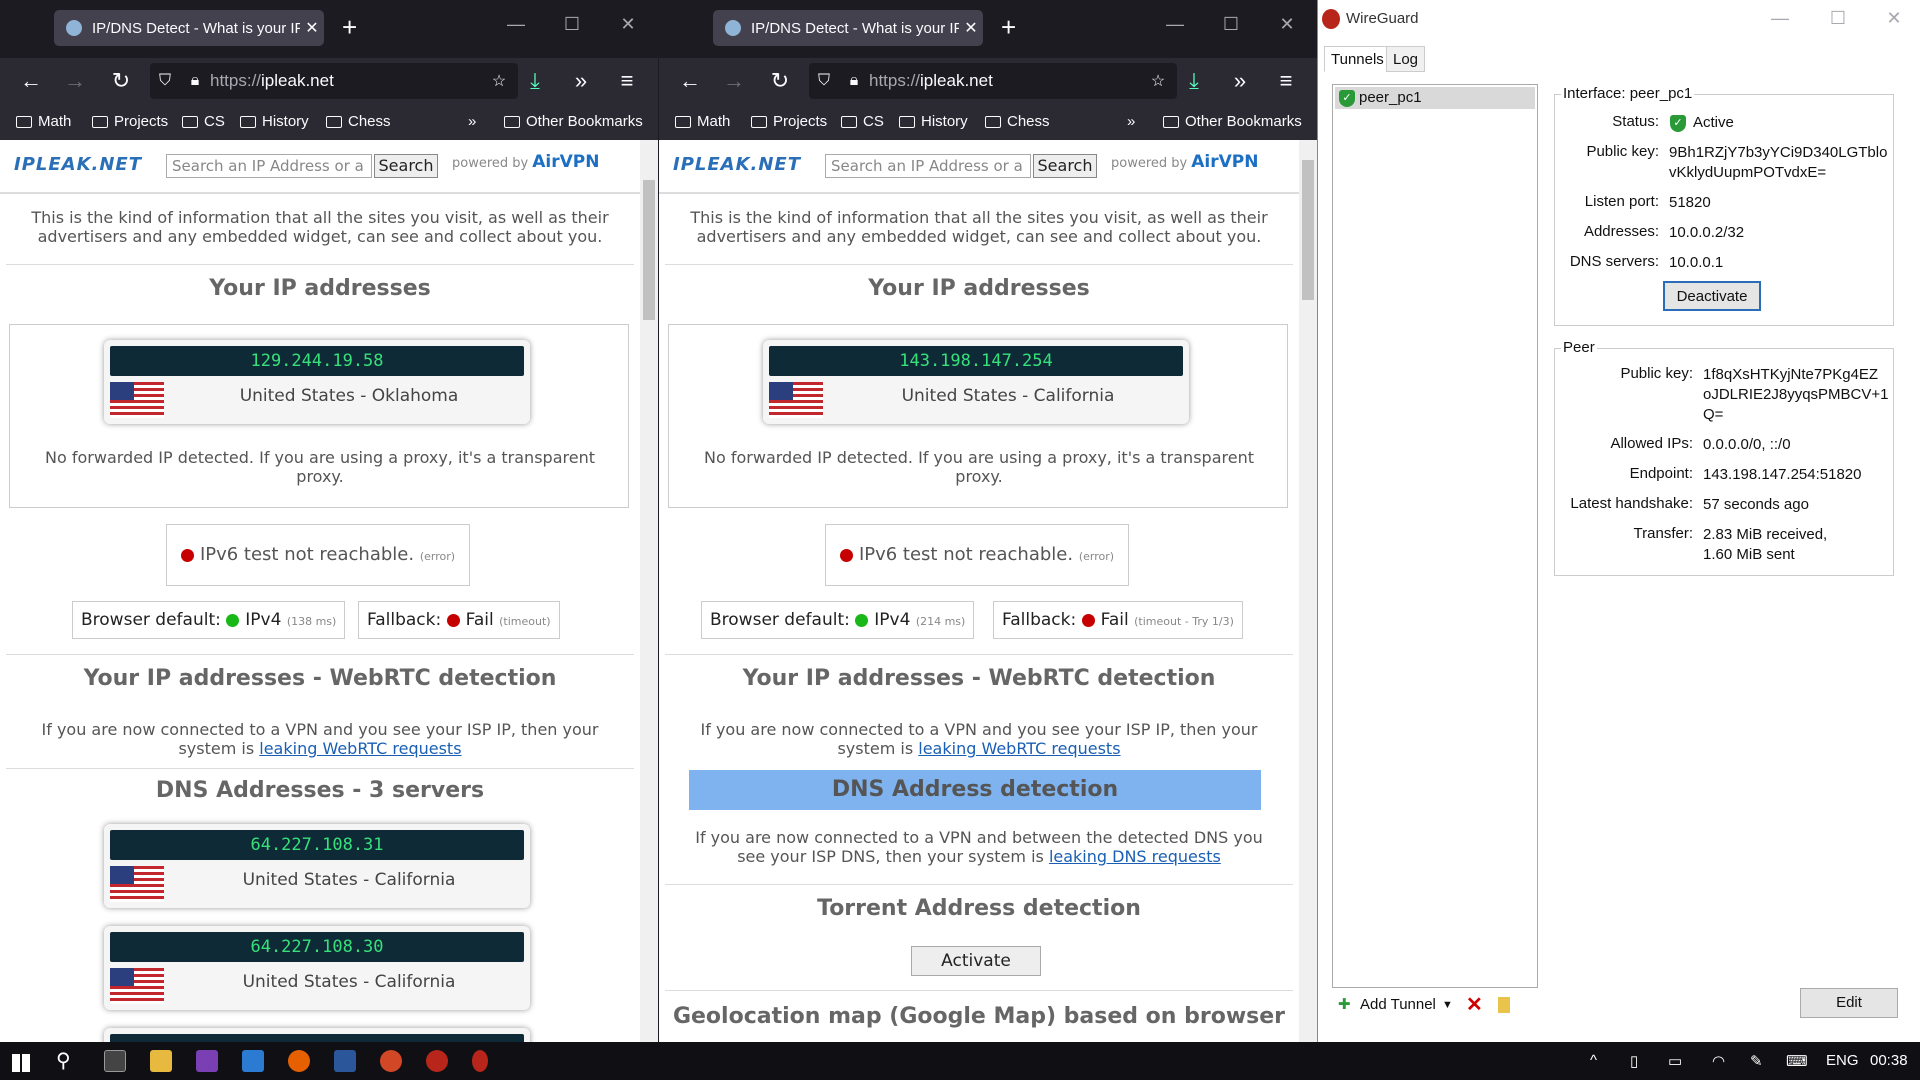  What do you see at coordinates (1634, 1061) in the screenshot?
I see `usb-icon: ▯` at bounding box center [1634, 1061].